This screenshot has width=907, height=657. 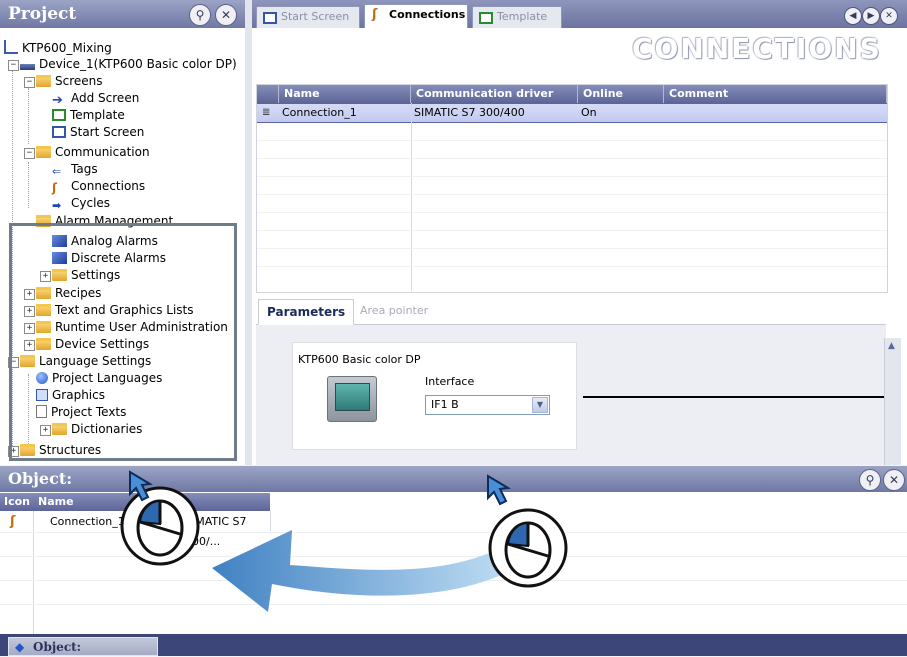 I want to click on tab-start-screen: Start Screen, so click(x=308, y=17).